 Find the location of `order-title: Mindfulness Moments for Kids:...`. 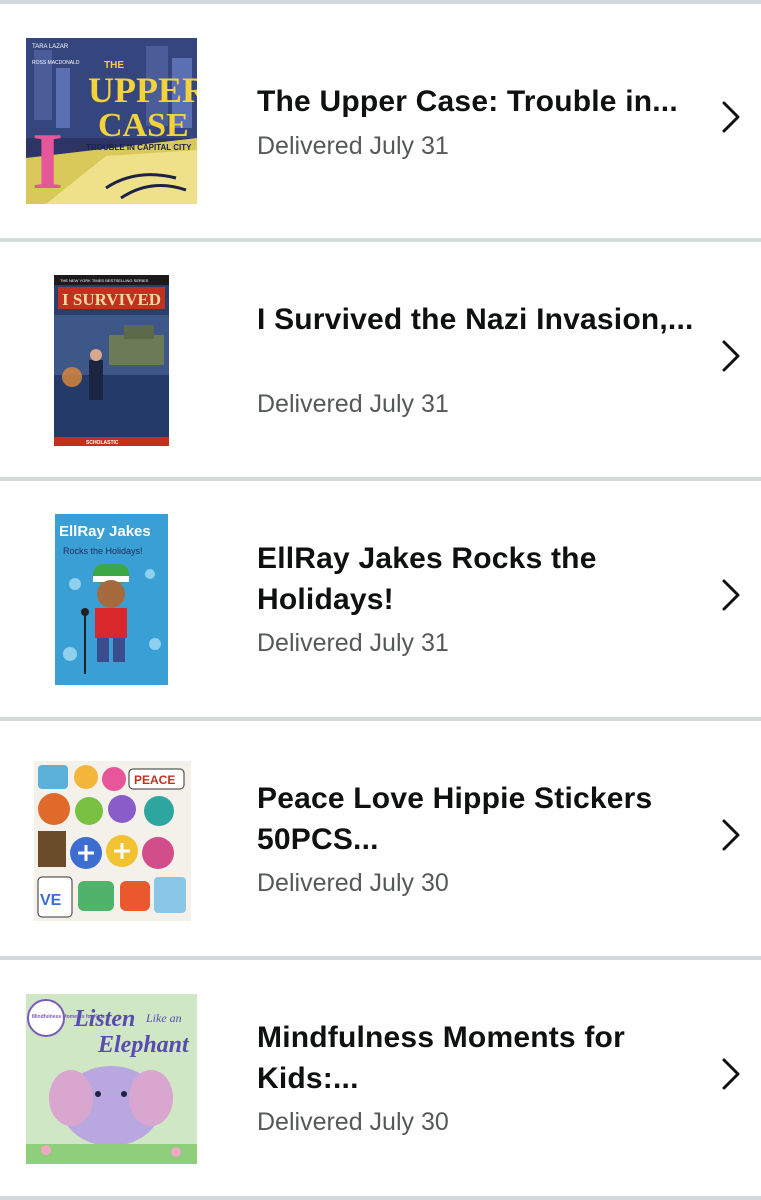

order-title: Mindfulness Moments for Kids:... is located at coordinates (477, 1058).